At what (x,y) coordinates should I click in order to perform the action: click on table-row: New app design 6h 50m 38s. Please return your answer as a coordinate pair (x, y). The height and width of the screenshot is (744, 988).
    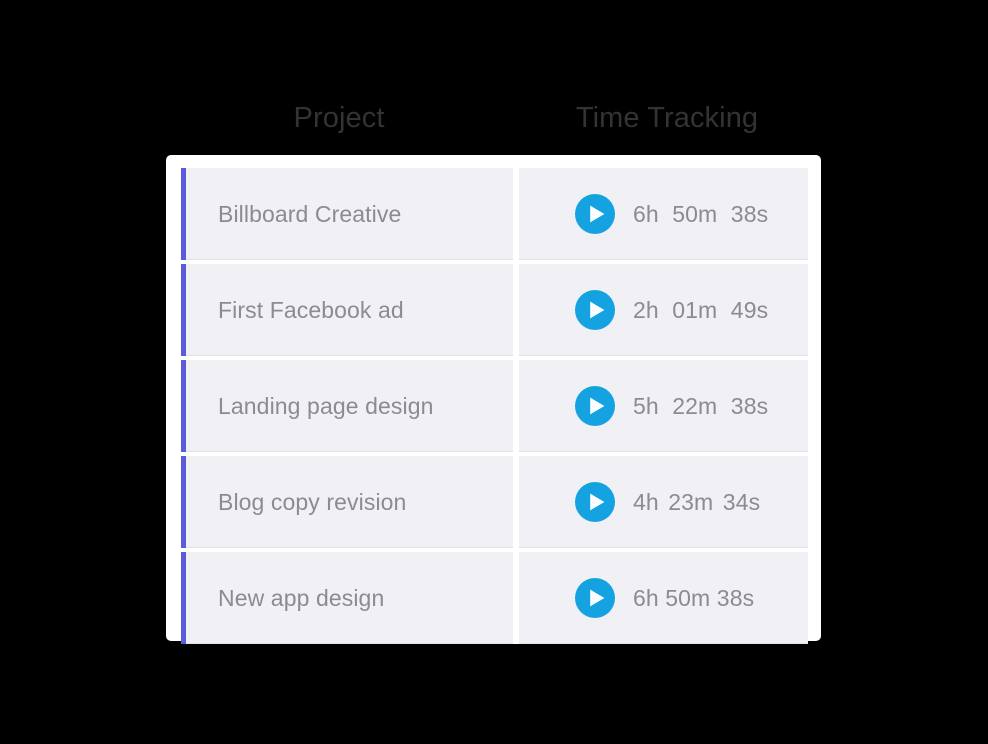
    Looking at the image, I should click on (494, 598).